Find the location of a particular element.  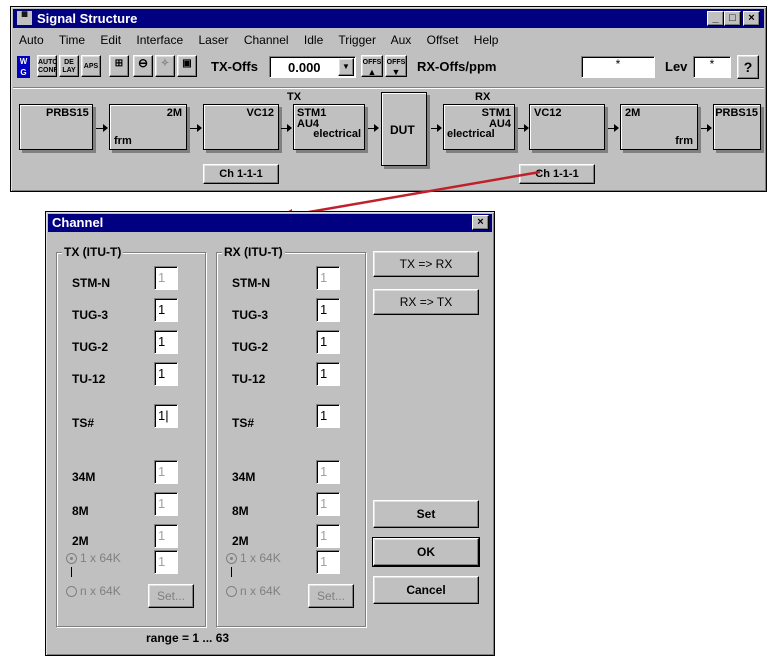

tx-tug2-label: TUG-2 is located at coordinates (90, 347).